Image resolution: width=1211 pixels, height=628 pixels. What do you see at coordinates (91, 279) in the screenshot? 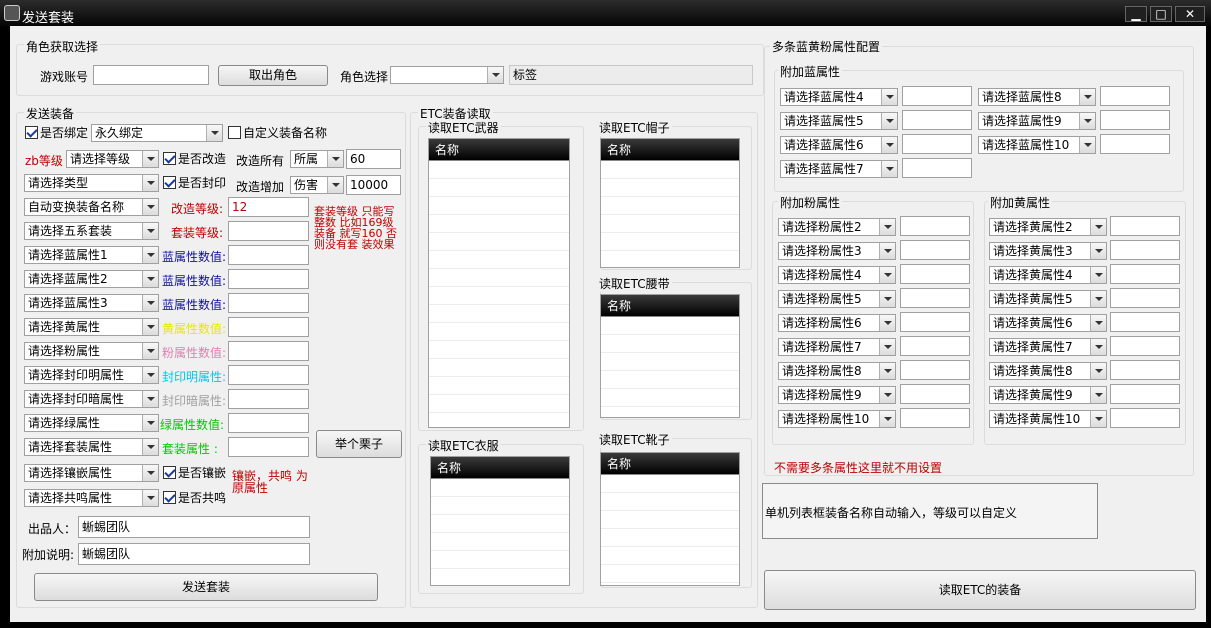
I see `blue2-select: 请选择蓝属性2` at bounding box center [91, 279].